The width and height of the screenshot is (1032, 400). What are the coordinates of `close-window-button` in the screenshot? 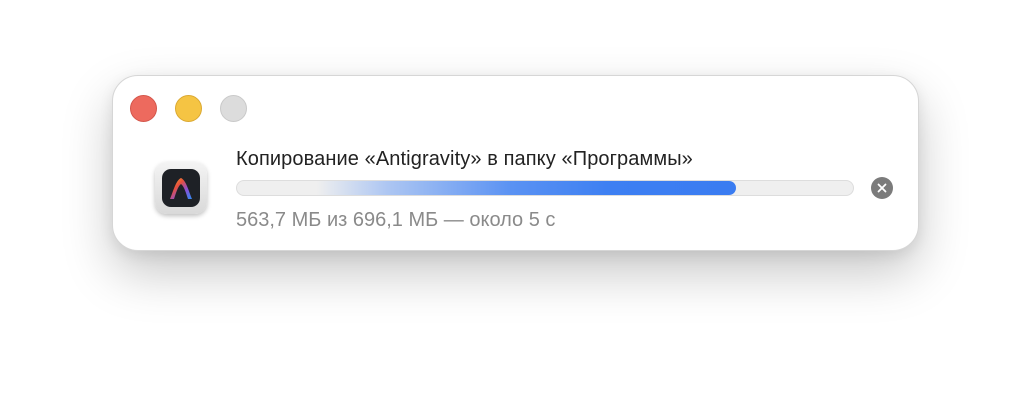 It's located at (143, 108).